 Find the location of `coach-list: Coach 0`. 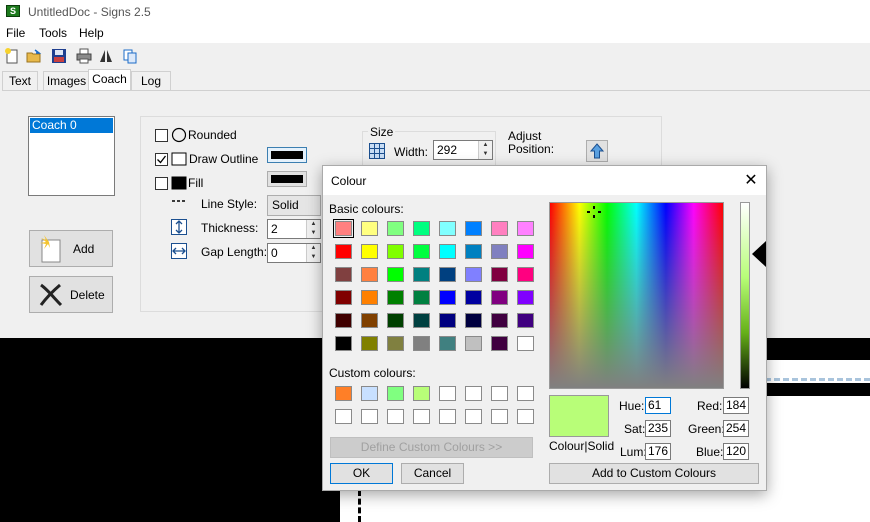

coach-list: Coach 0 is located at coordinates (71, 156).